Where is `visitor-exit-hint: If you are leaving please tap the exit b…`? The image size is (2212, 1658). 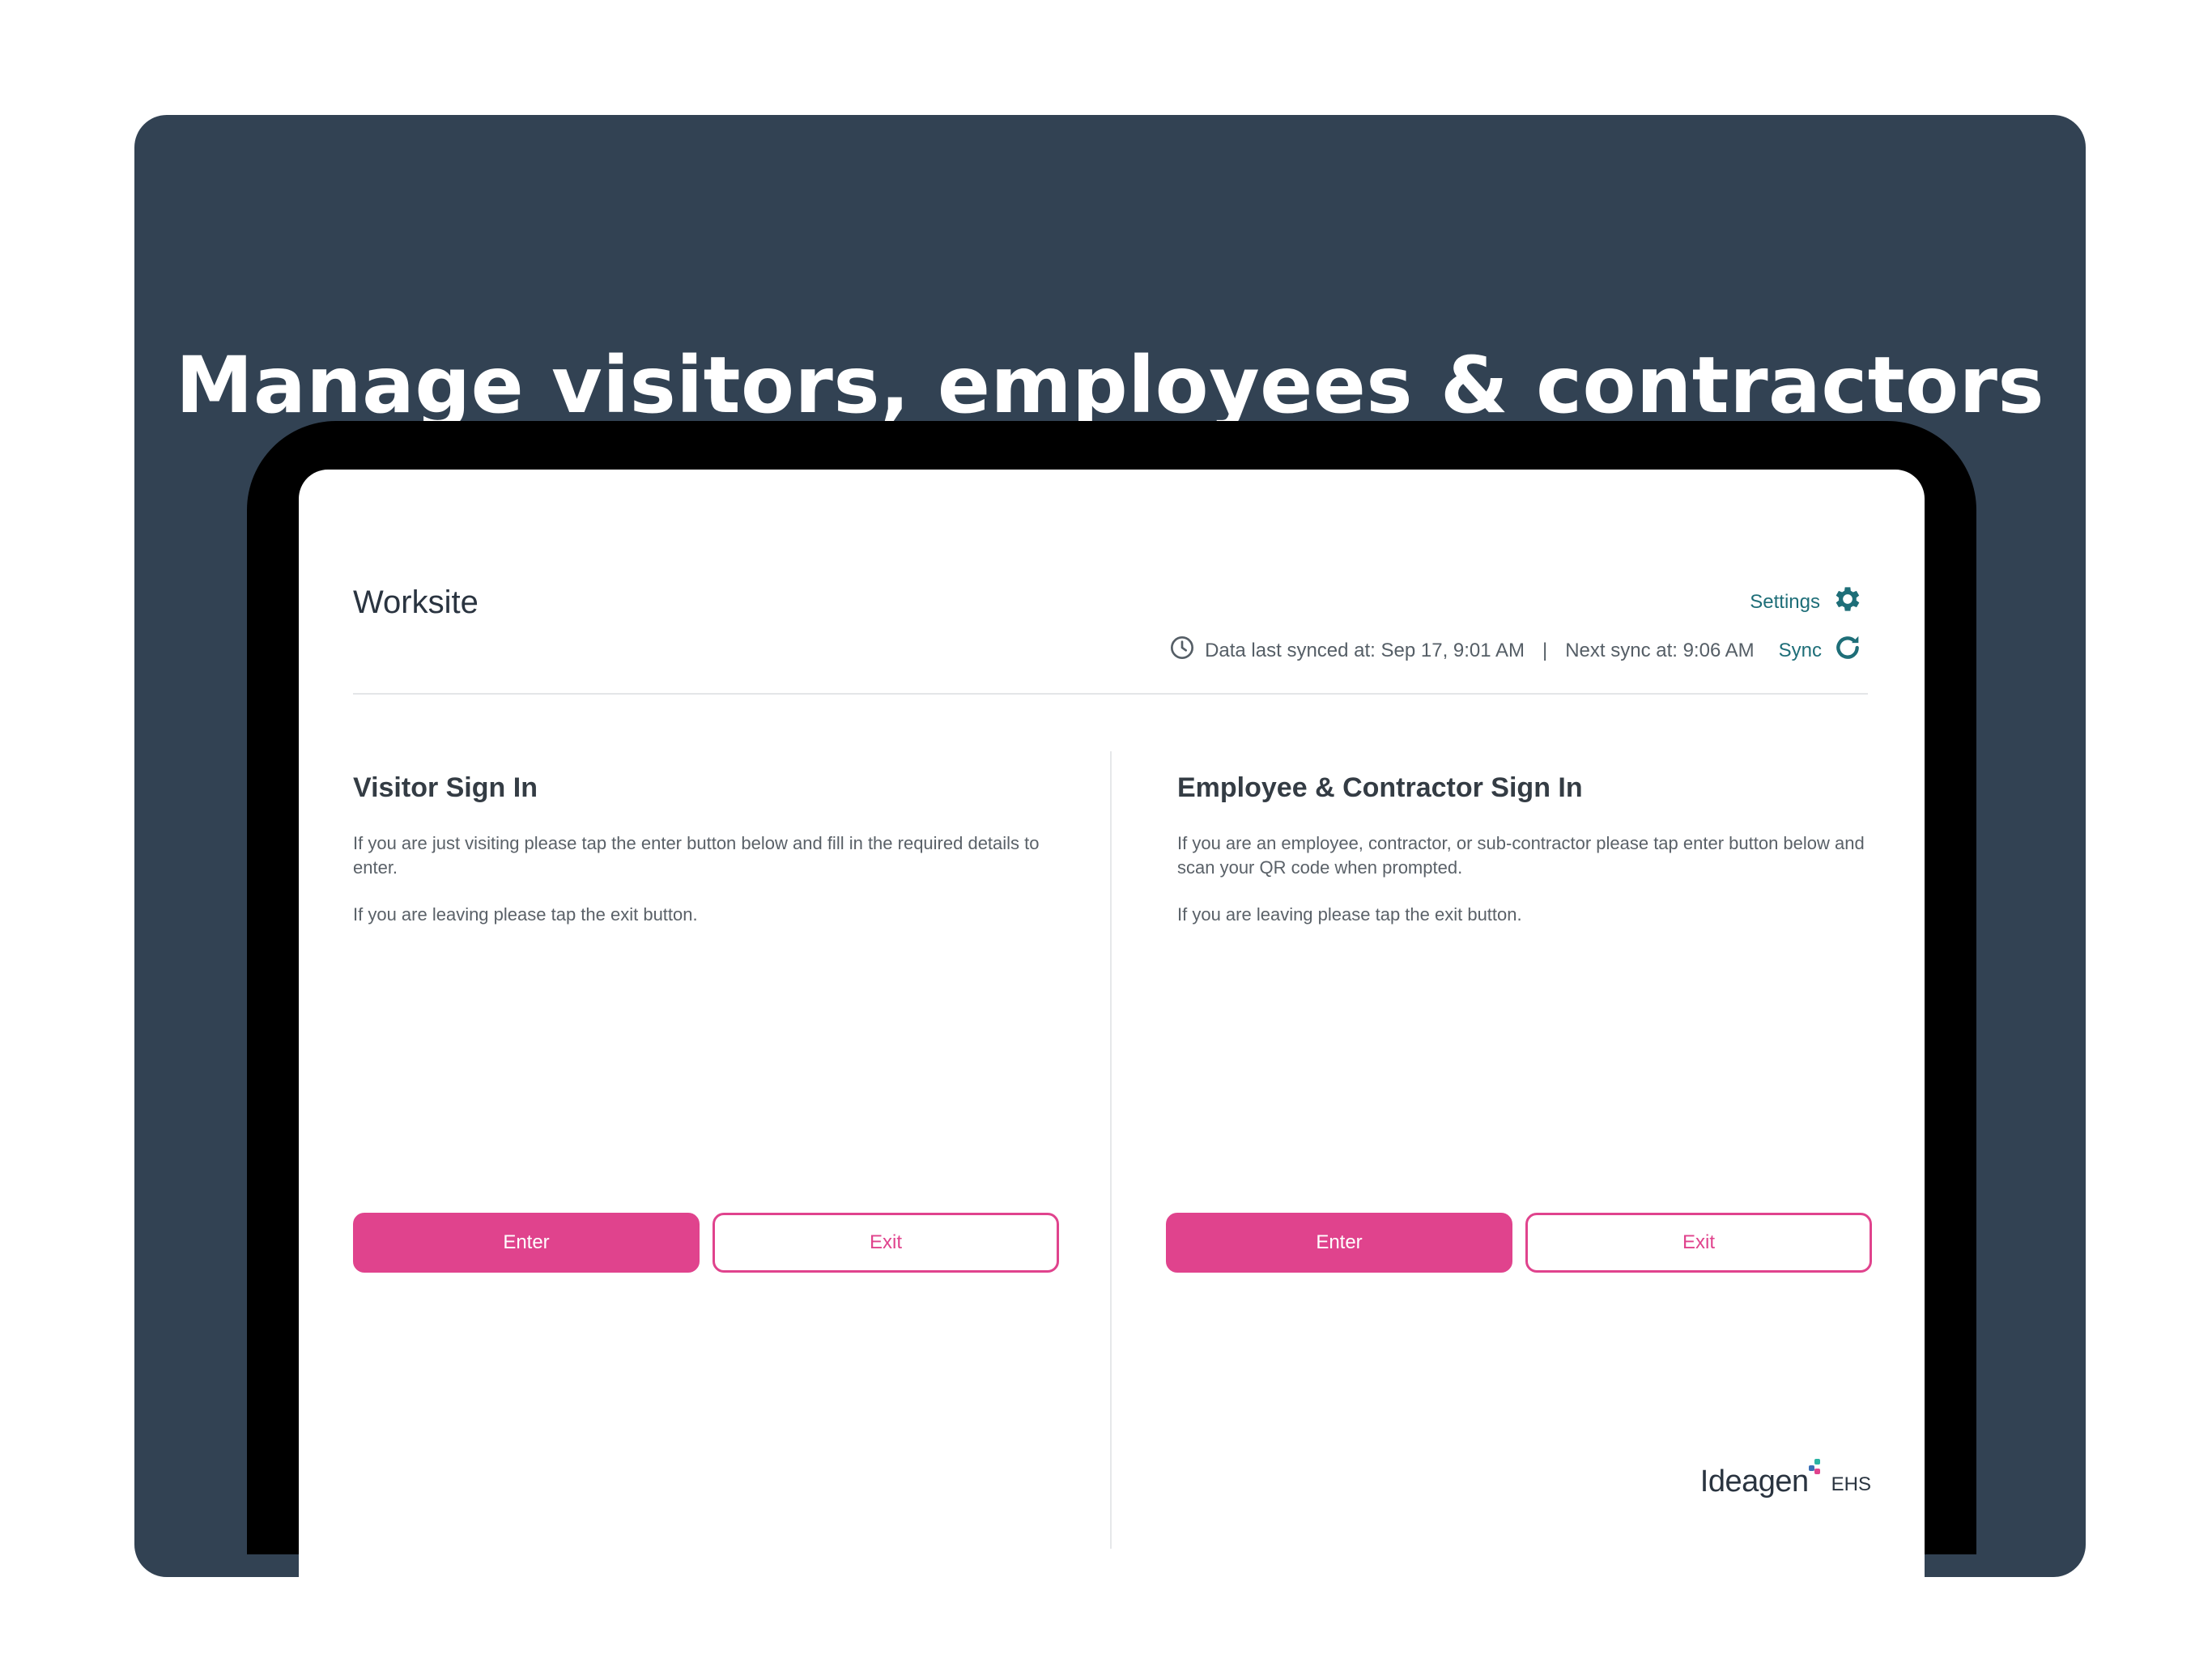 visitor-exit-hint: If you are leaving please tap the exit b… is located at coordinates (526, 914).